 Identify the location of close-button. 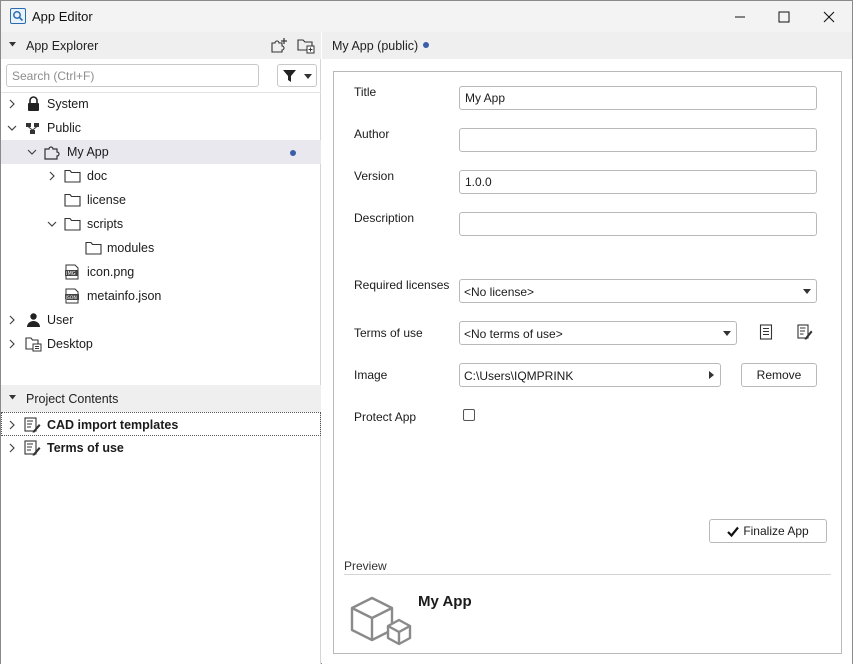
(829, 16).